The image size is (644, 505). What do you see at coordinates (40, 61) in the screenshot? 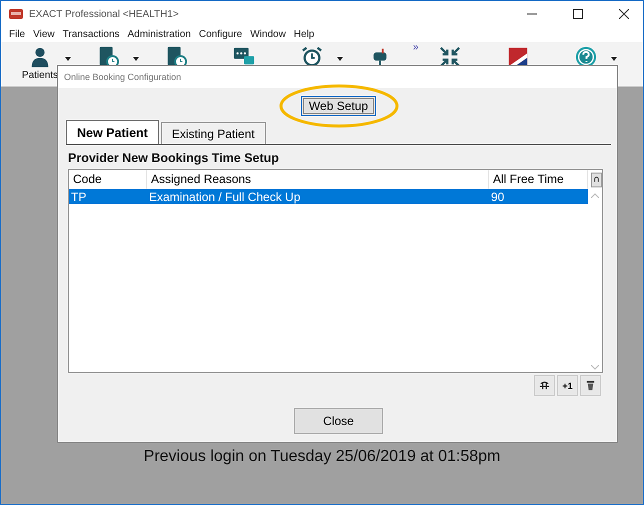
I see `toolbar-button: Patients` at bounding box center [40, 61].